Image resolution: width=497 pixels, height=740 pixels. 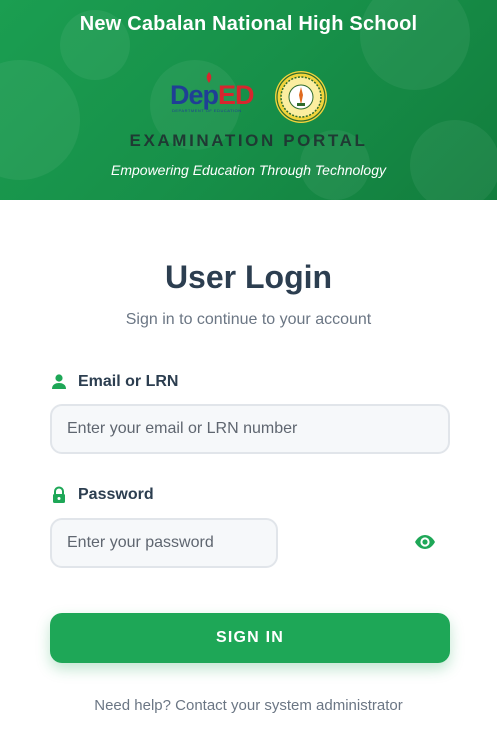 What do you see at coordinates (164, 543) in the screenshot?
I see `password-input` at bounding box center [164, 543].